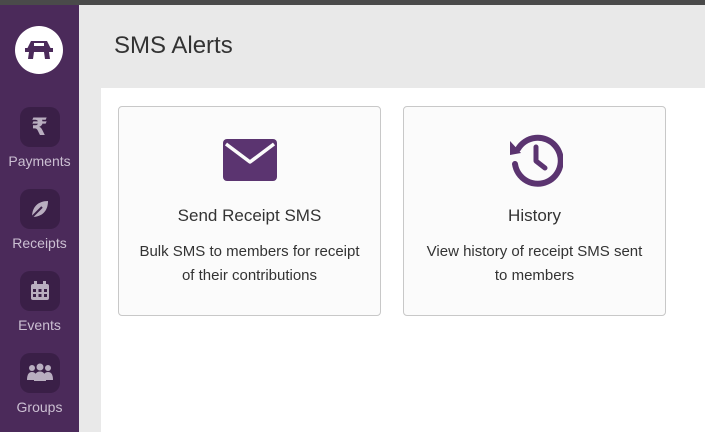 The height and width of the screenshot is (433, 705). I want to click on sidebar: ₹ Payments Receipts Events Groups, so click(39, 218).